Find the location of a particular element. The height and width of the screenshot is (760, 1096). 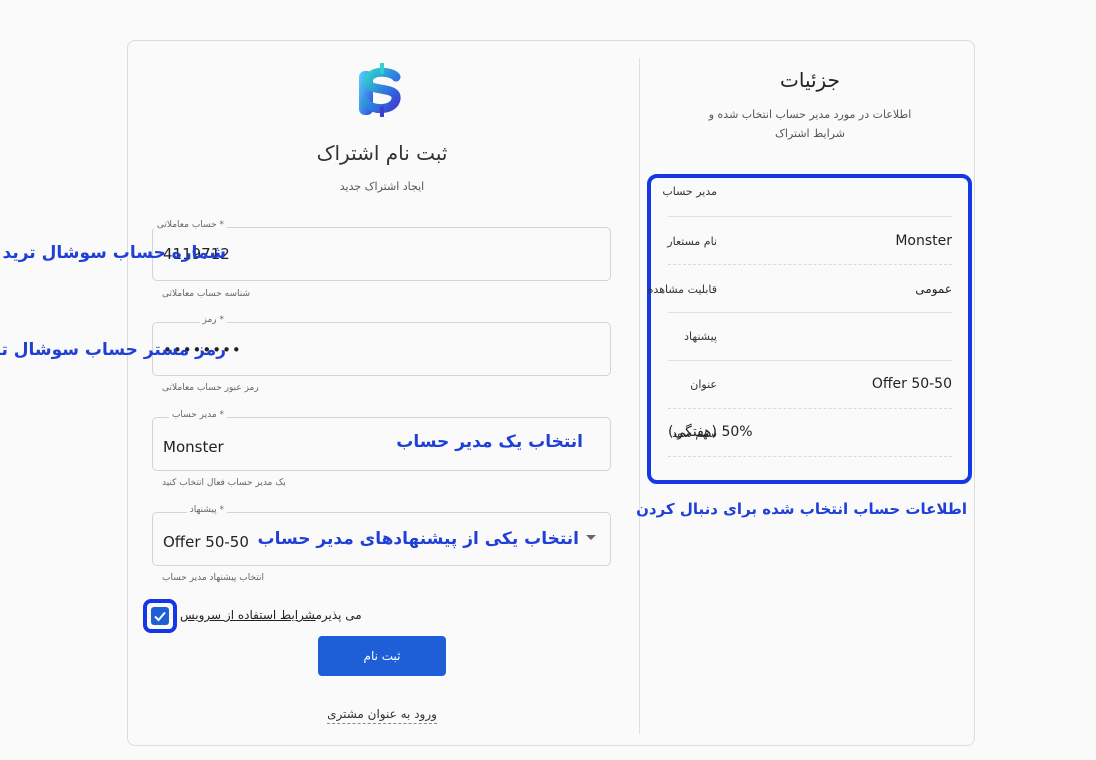

terms-checkbox is located at coordinates (160, 616).